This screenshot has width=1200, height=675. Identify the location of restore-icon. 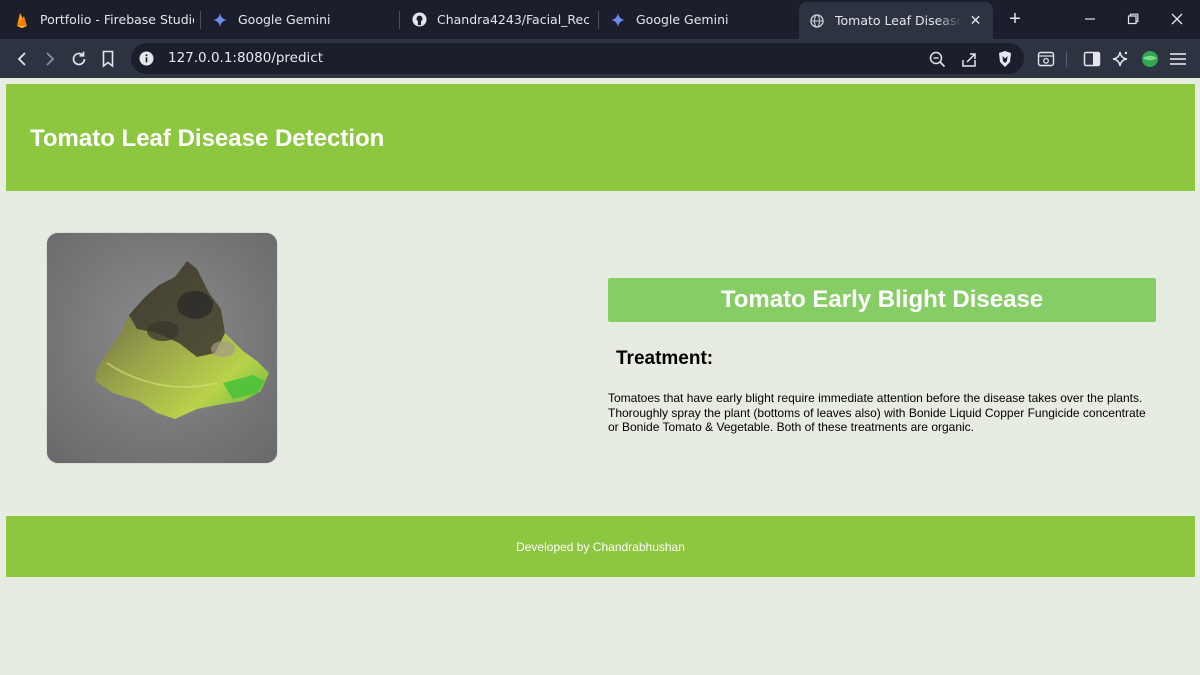
(1133, 19).